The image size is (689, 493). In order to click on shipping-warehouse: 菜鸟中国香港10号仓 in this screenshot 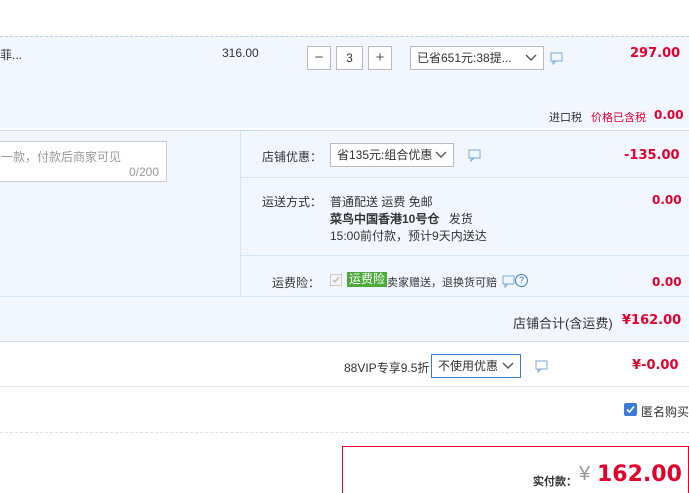, I will do `click(385, 219)`.